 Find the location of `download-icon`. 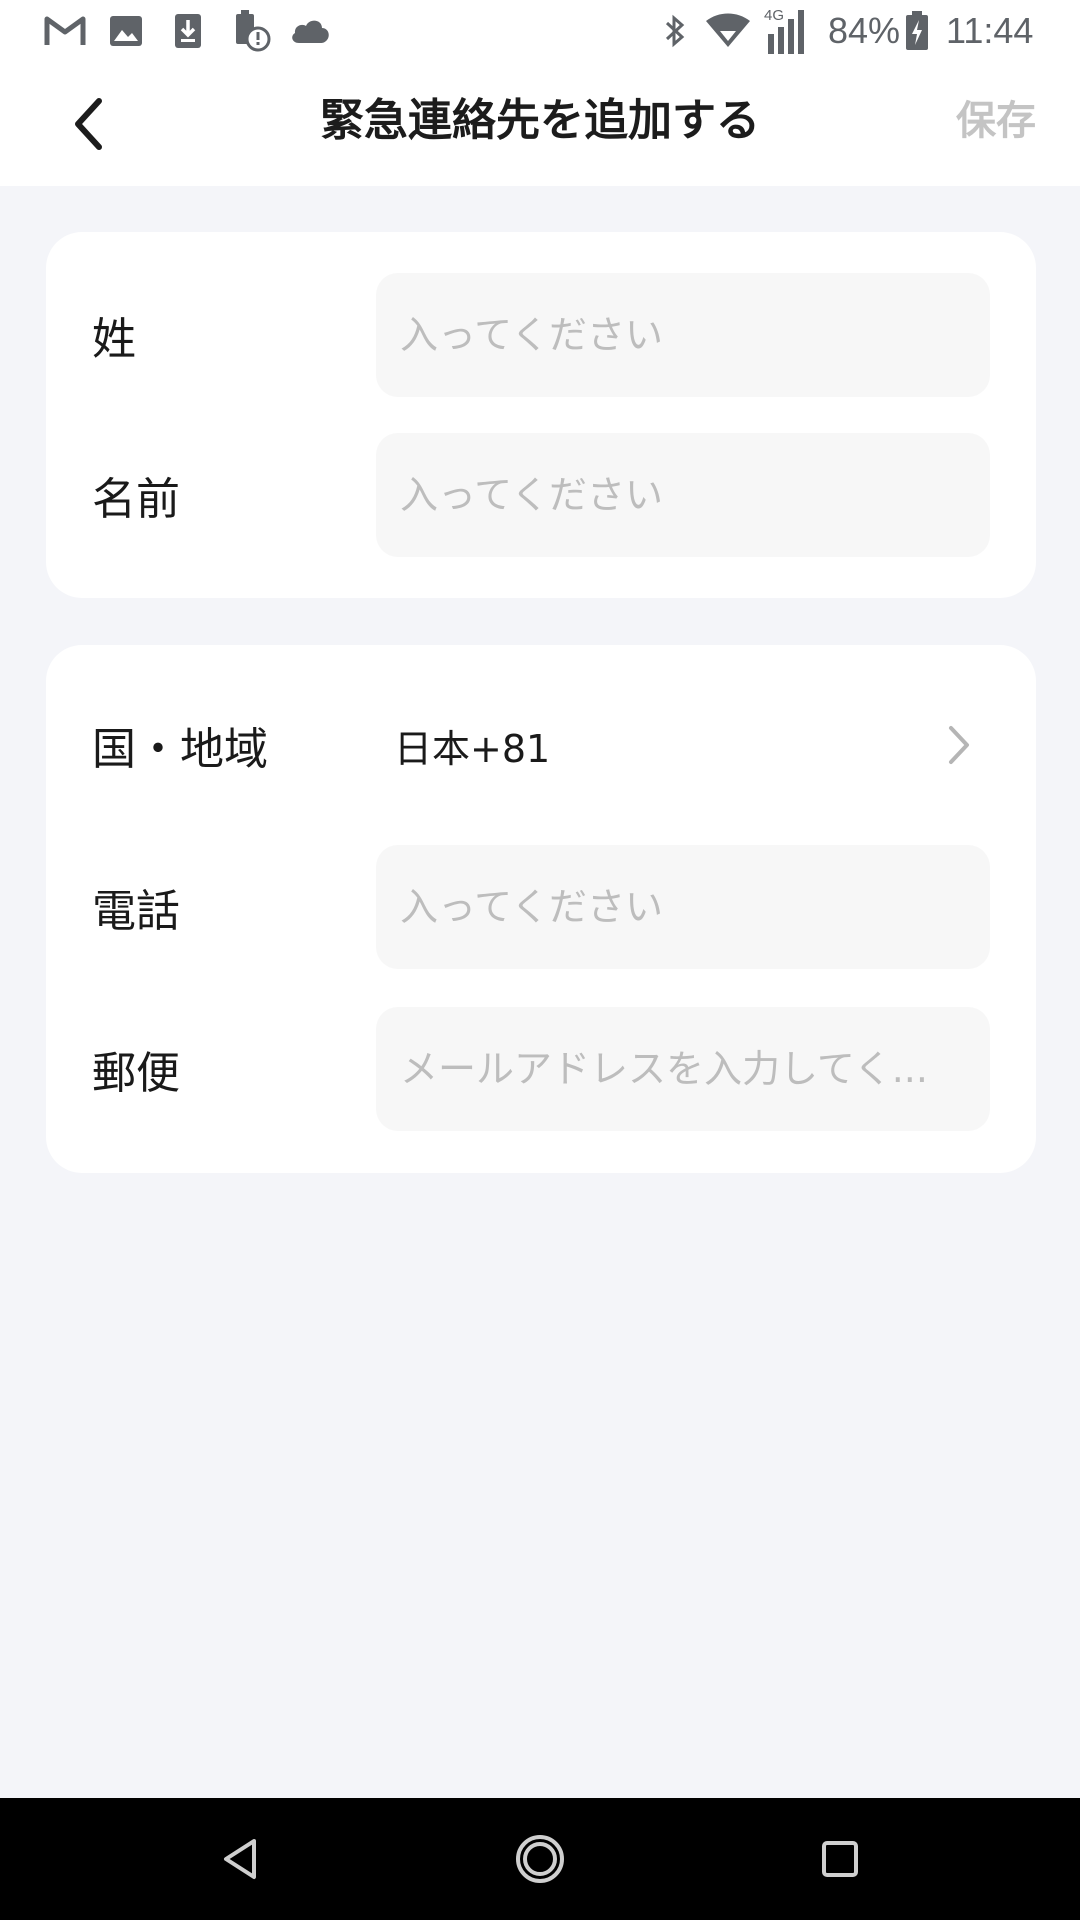

download-icon is located at coordinates (188, 31).